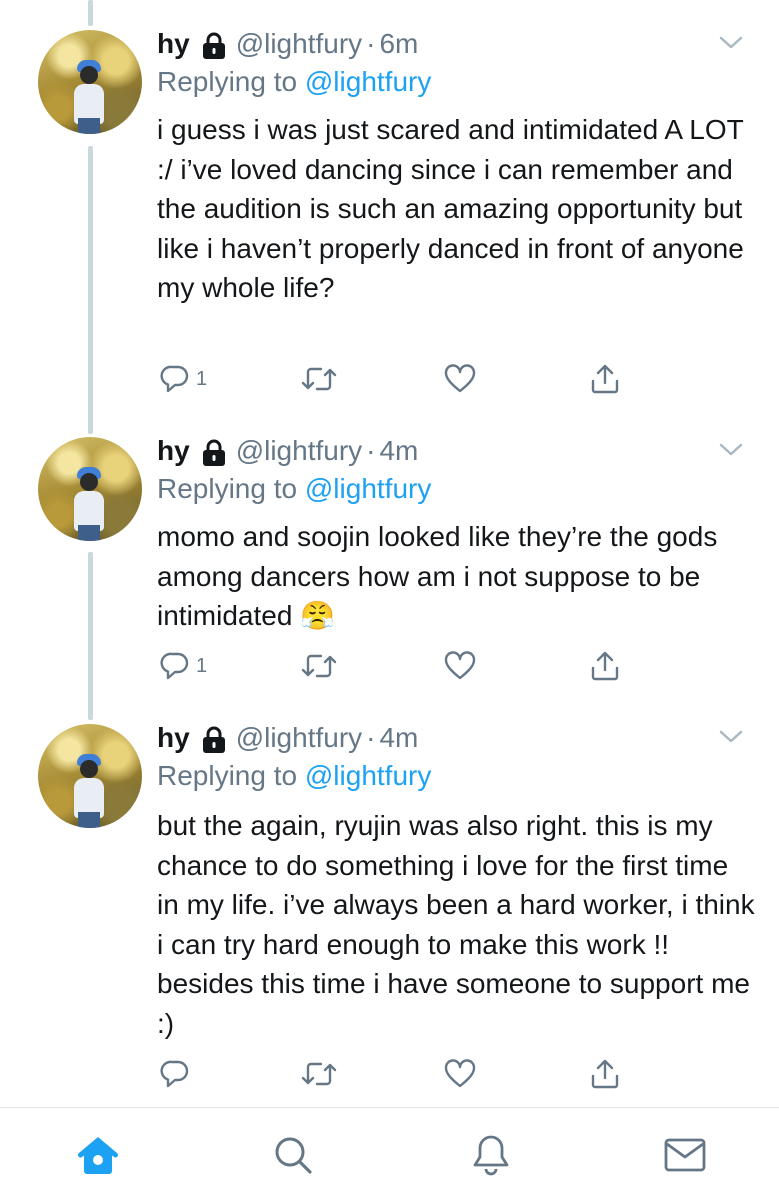 This screenshot has height=1200, width=779. I want to click on tweet-actions, so click(397, 1074).